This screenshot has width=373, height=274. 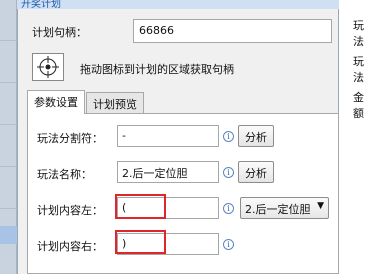 I want to click on highlight-box-left, so click(x=140, y=206).